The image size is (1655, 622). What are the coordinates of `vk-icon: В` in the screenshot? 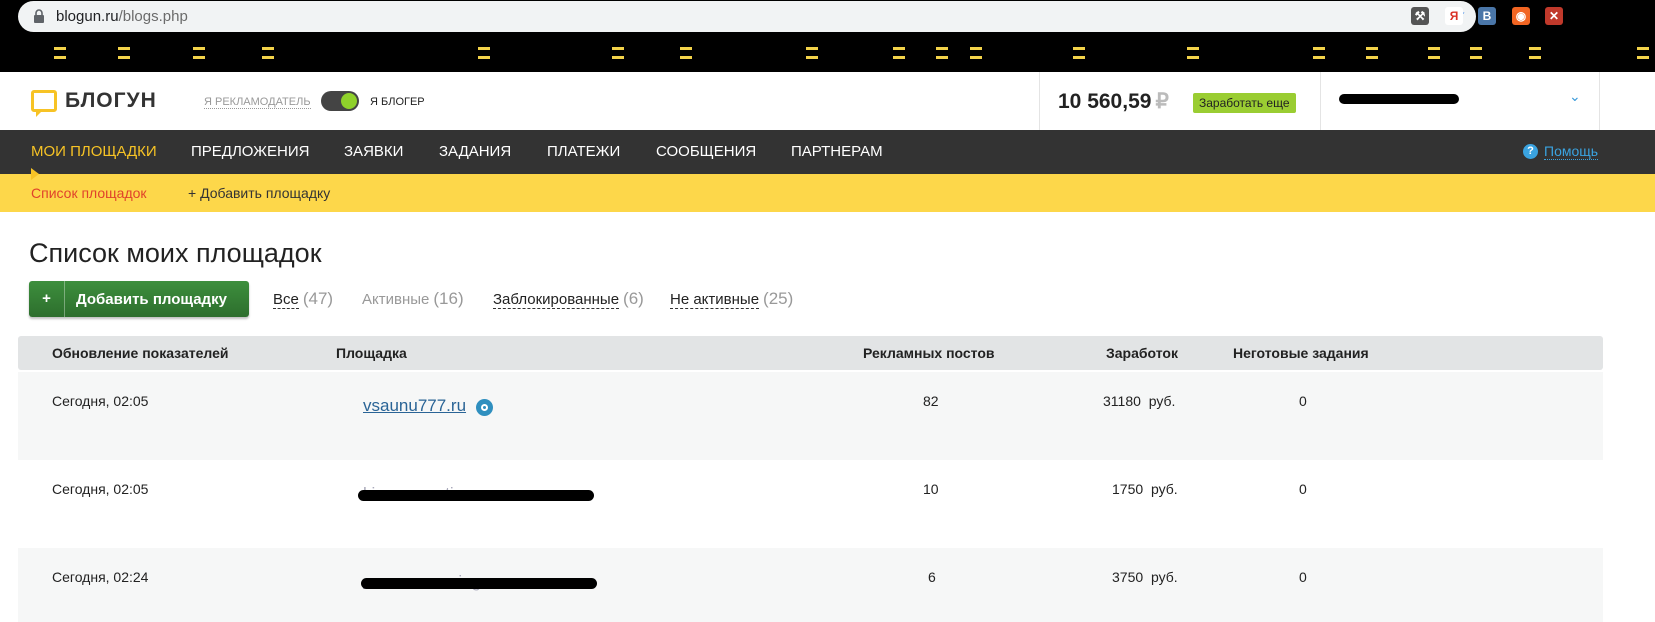 It's located at (1487, 16).